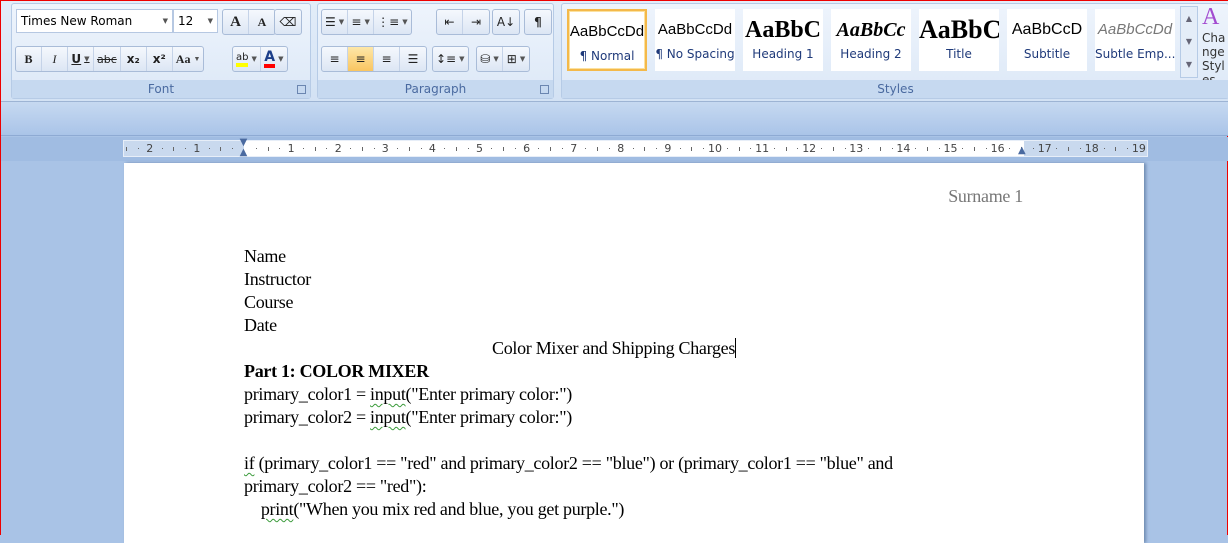 This screenshot has width=1228, height=543. What do you see at coordinates (1091, 148) in the screenshot?
I see `ruler-label: 18` at bounding box center [1091, 148].